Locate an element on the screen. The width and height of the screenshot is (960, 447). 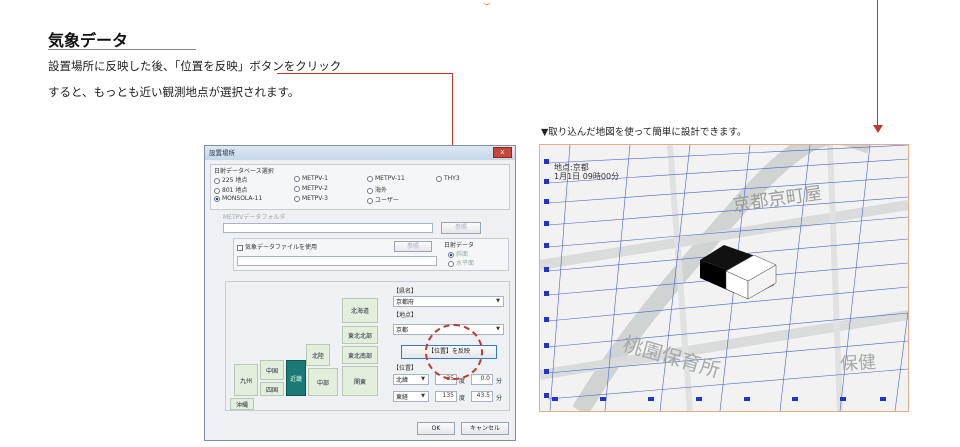
ok-button: OK is located at coordinates (436, 428).